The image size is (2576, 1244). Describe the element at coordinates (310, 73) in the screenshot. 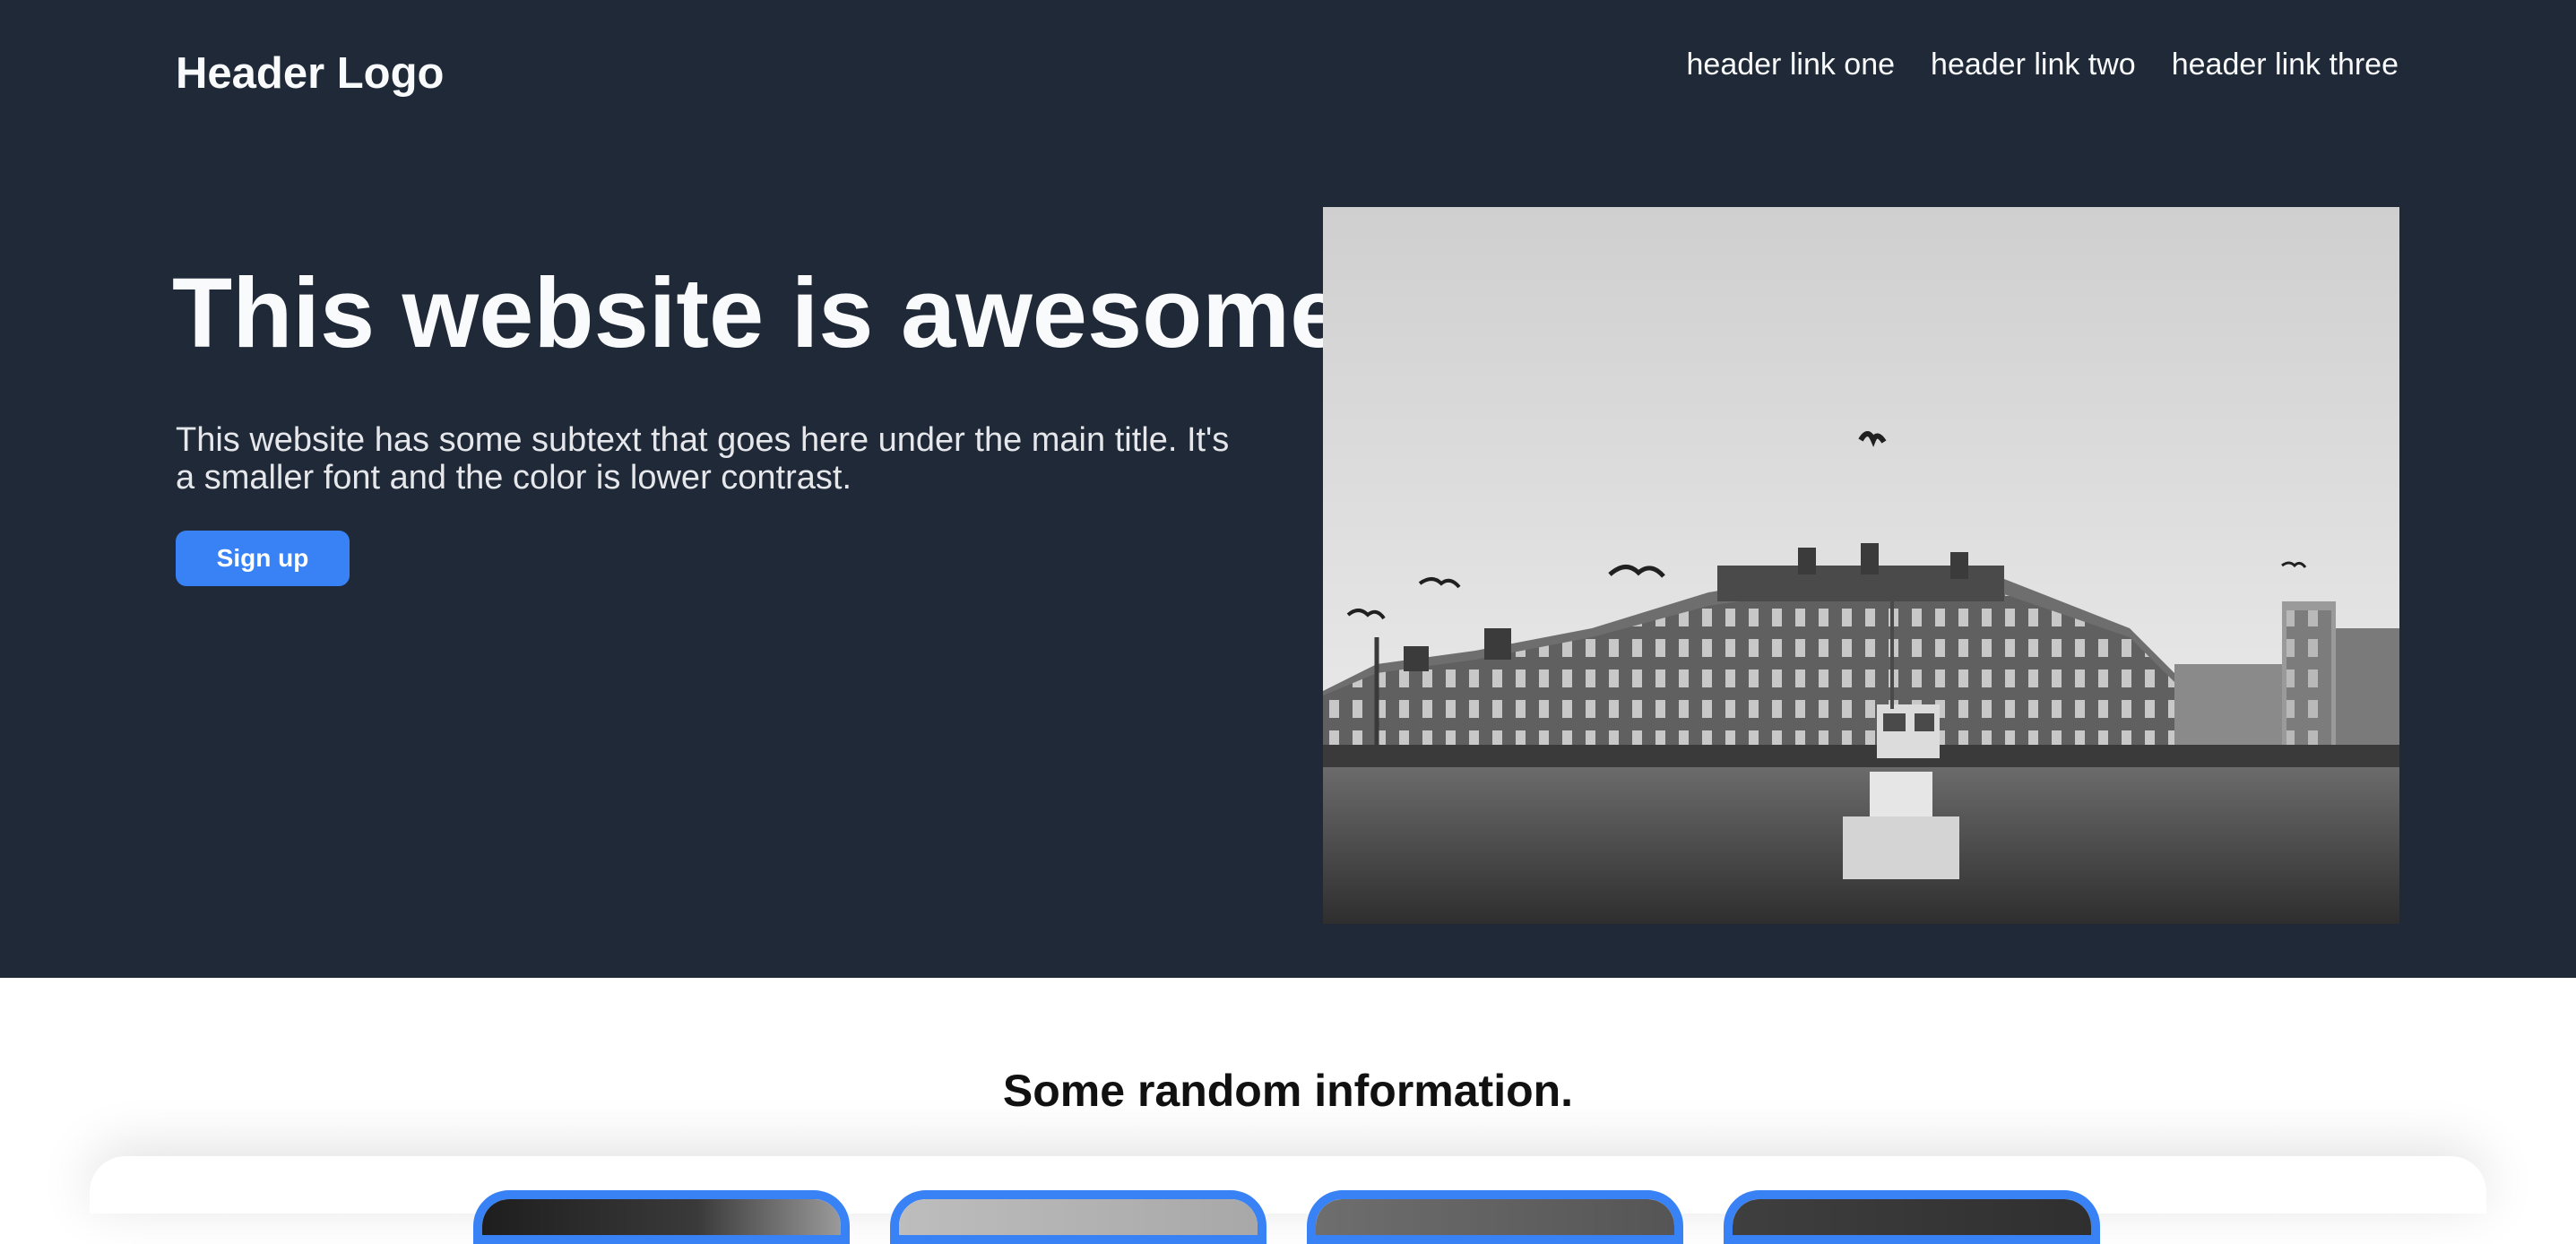

I see `header-logo: Header Logo` at that location.